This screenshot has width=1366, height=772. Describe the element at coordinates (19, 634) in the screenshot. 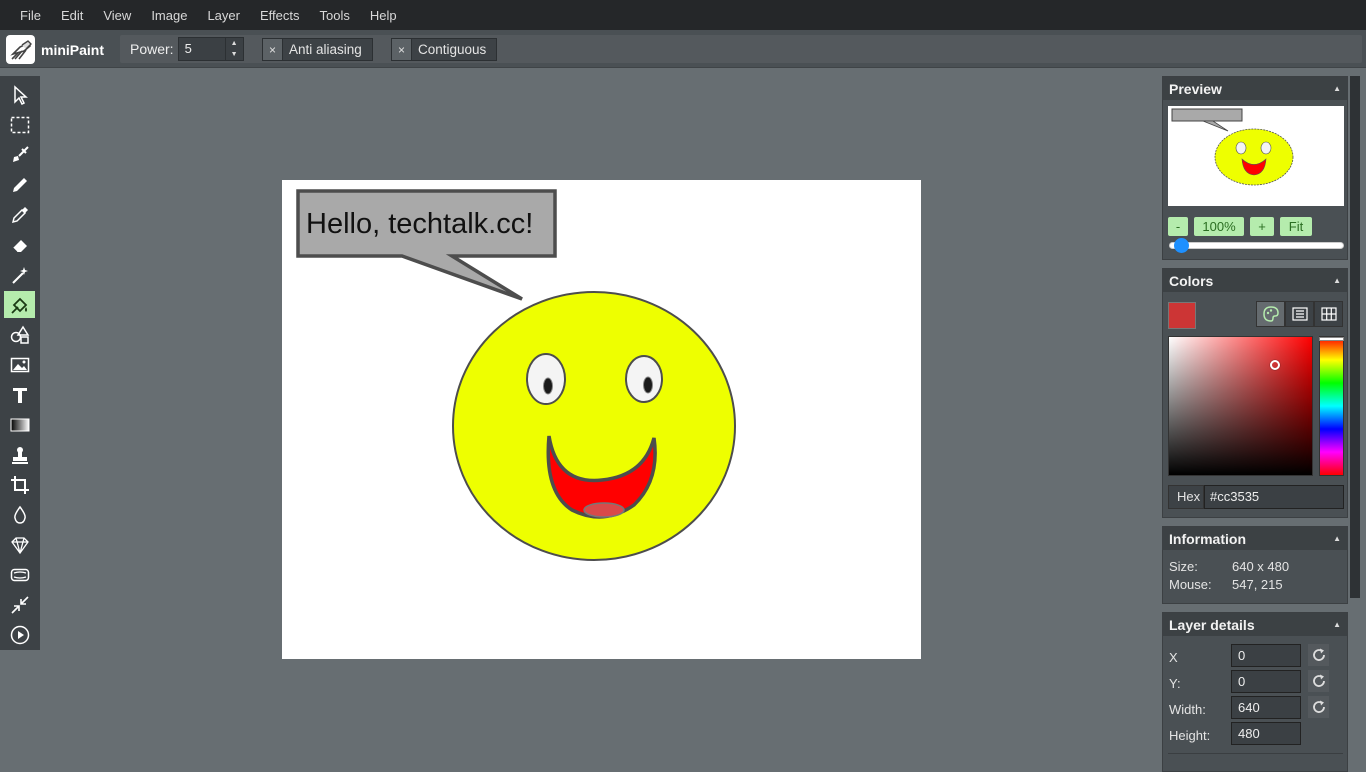

I see `tool-animation` at that location.